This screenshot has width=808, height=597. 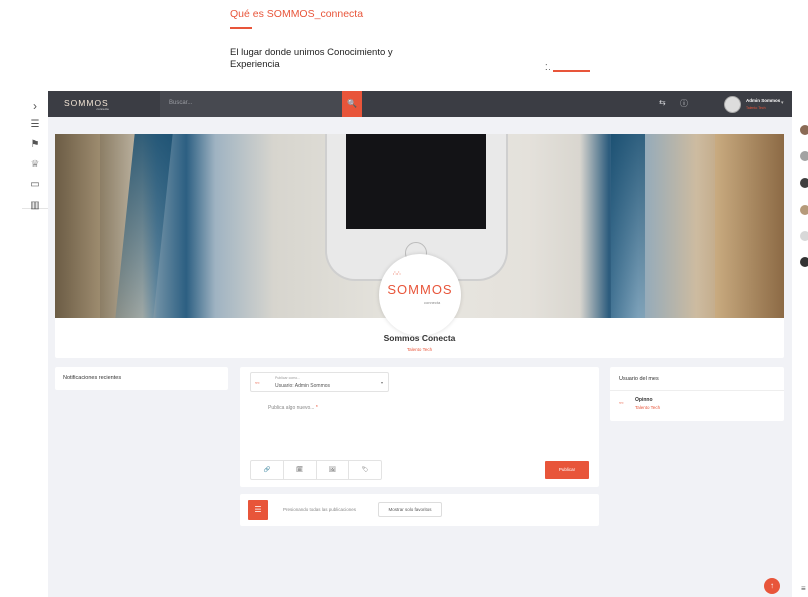 I want to click on cover-wood-left, so click(x=77, y=226).